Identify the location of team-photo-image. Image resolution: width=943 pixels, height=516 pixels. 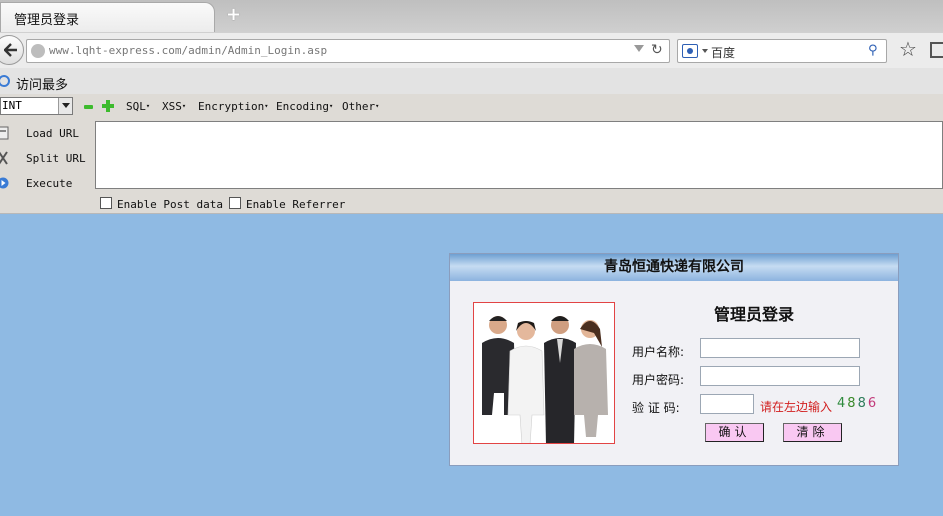
(544, 373).